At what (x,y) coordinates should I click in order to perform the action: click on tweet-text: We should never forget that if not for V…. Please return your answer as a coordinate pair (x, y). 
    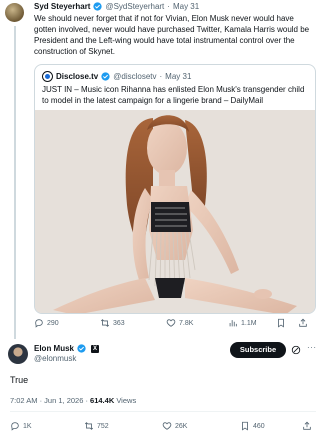
    Looking at the image, I should click on (172, 35).